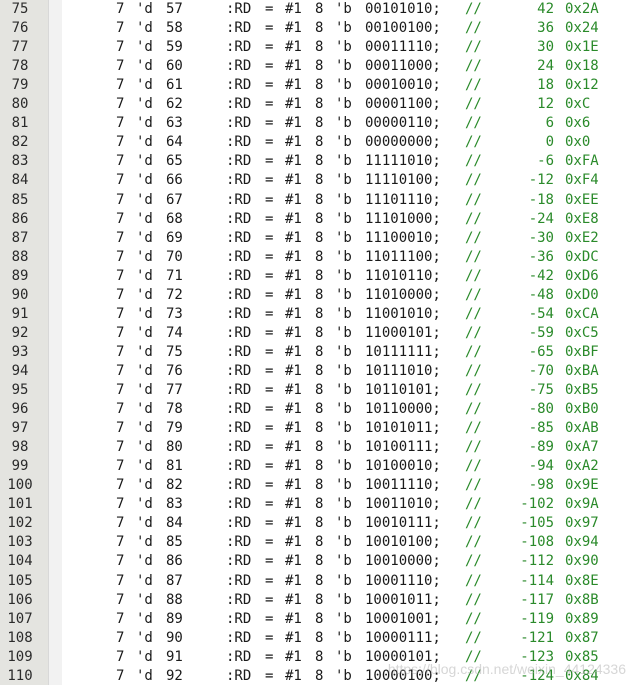 This screenshot has height=686, width=636. Describe the element at coordinates (20, 180) in the screenshot. I see `line-number: 84` at that location.